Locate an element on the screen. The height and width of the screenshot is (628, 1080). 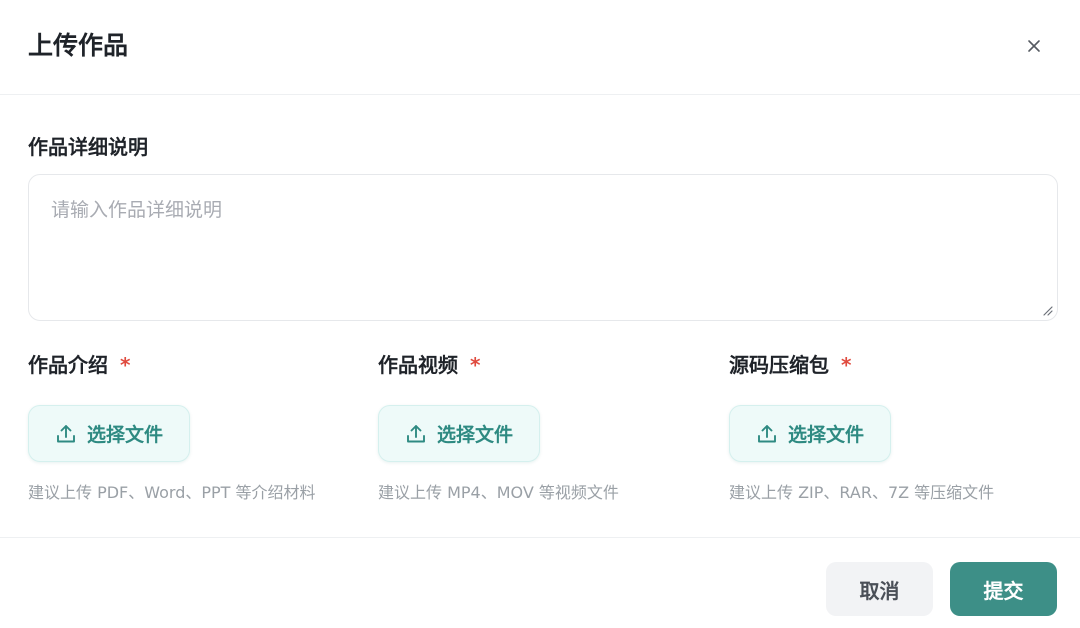
cancel-button: 取消 is located at coordinates (879, 589).